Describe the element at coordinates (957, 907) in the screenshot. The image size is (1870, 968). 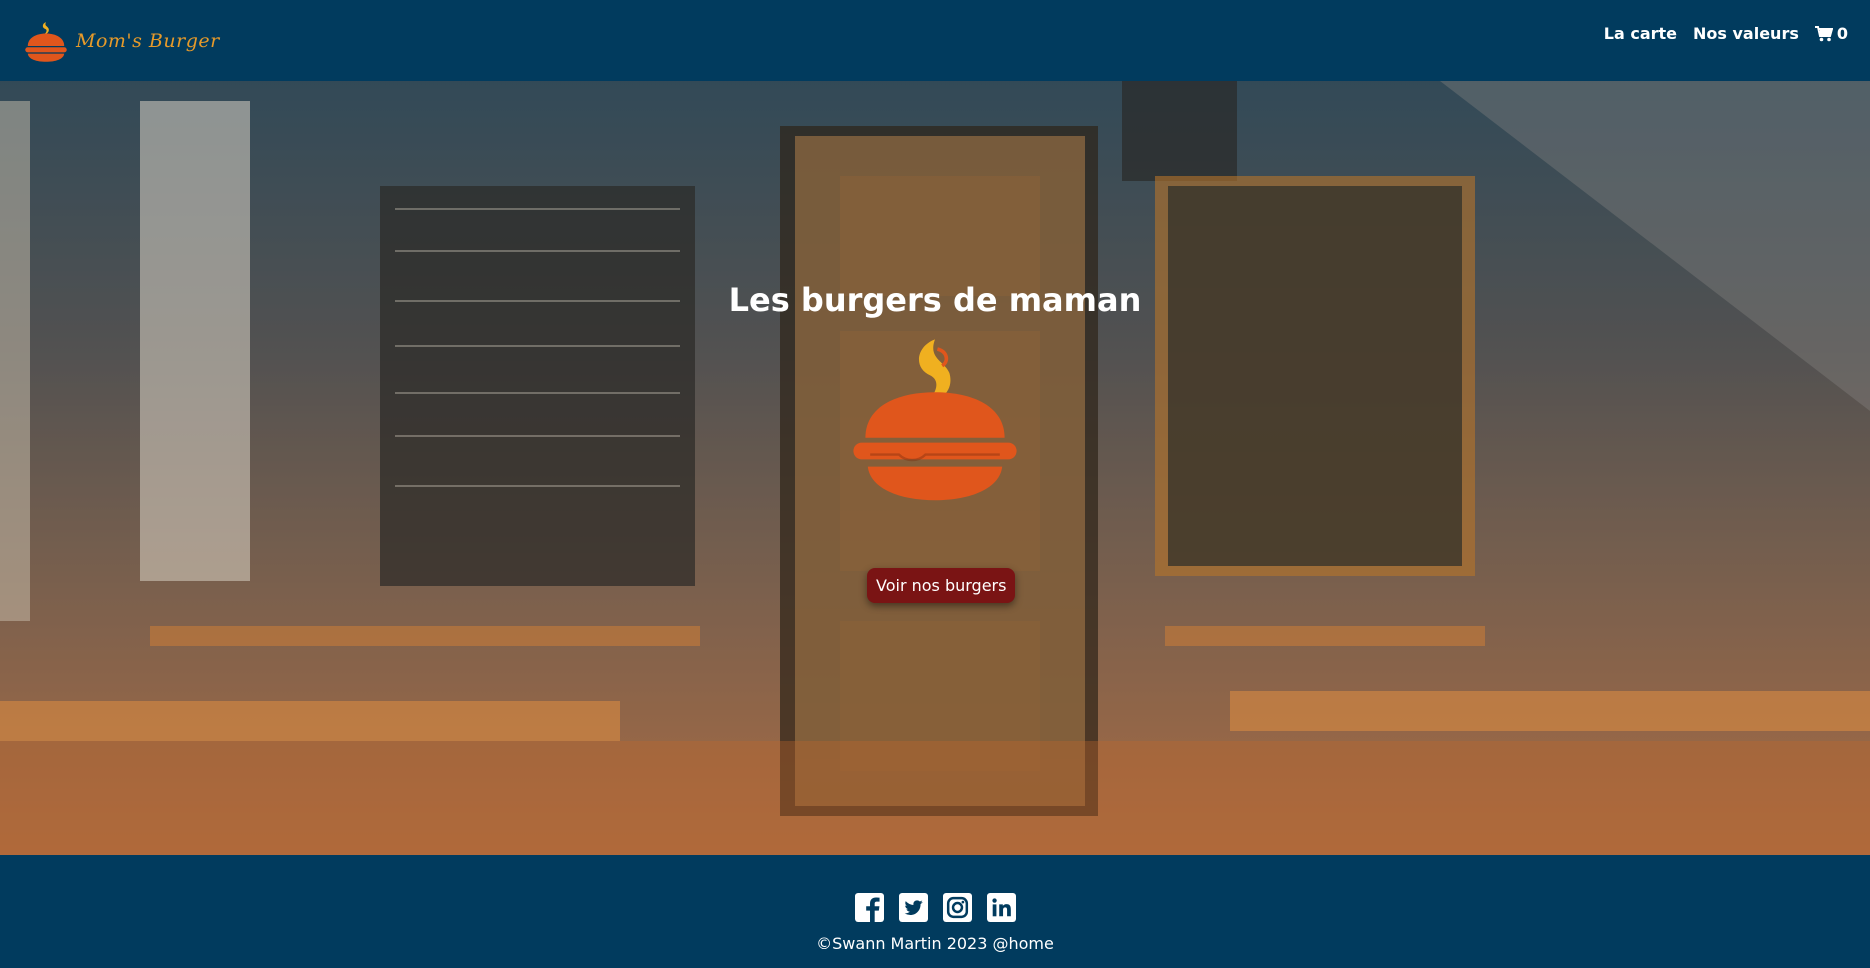
I see `instagram-icon` at that location.